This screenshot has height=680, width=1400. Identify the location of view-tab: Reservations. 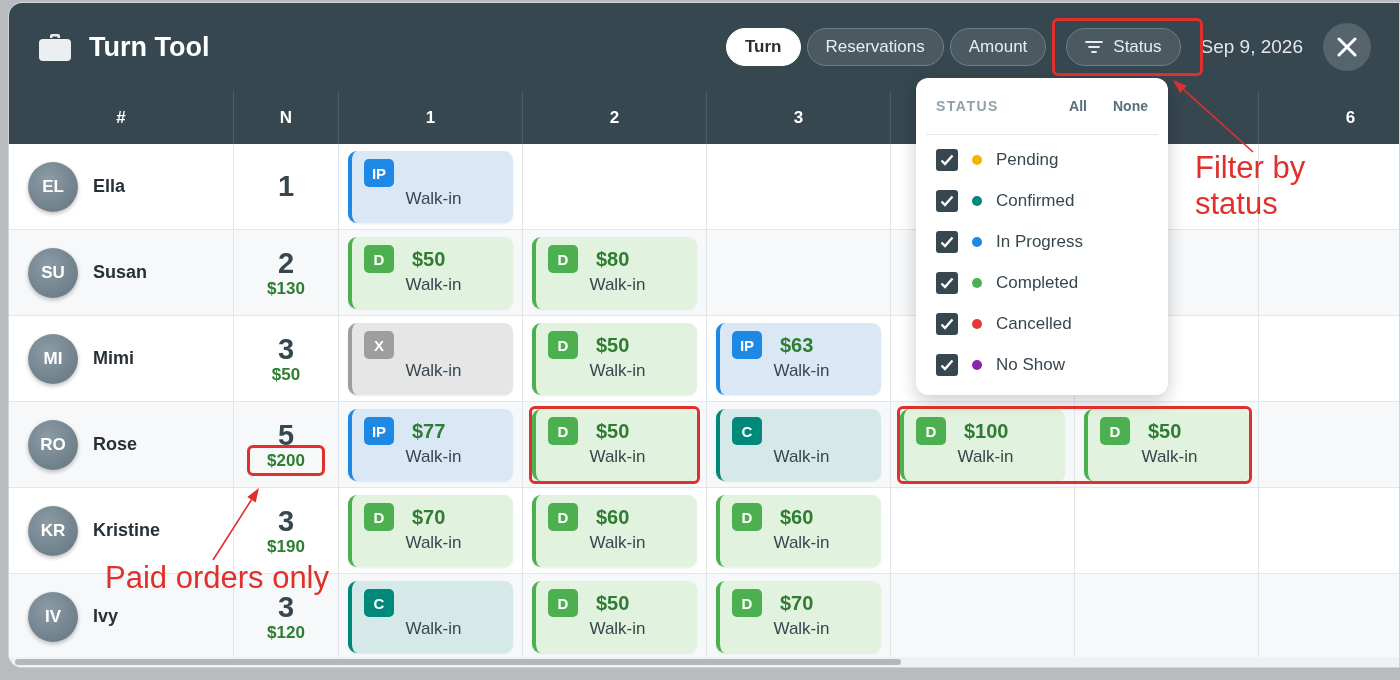
(875, 47).